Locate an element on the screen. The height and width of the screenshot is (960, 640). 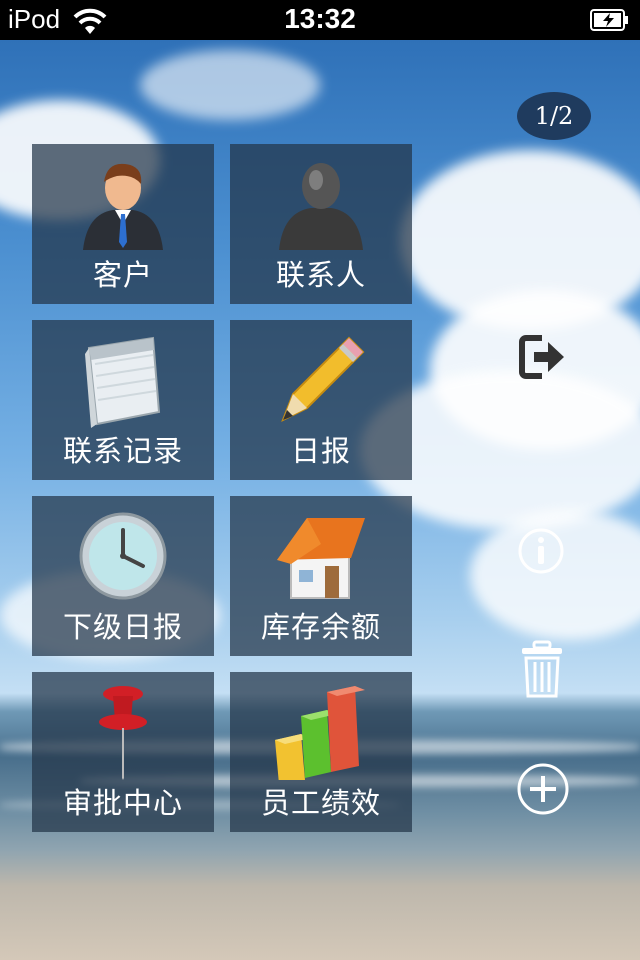
page-indicator: 1/2 is located at coordinates (554, 116).